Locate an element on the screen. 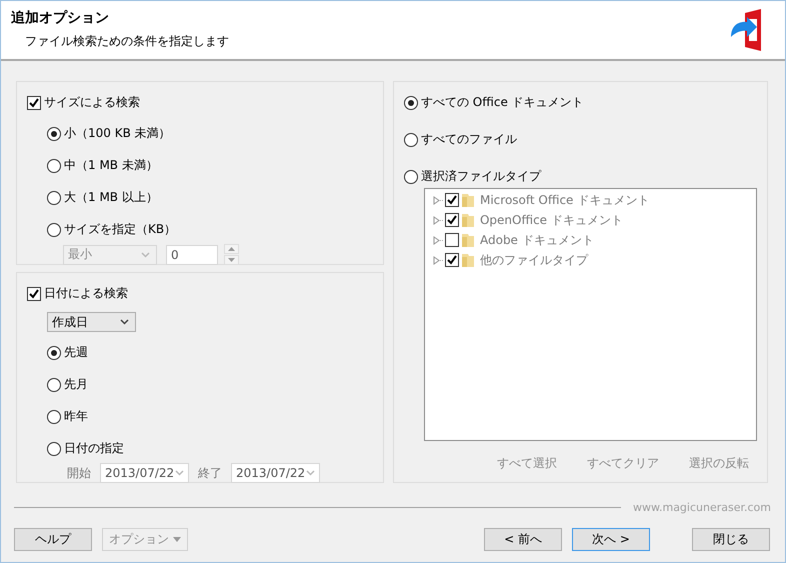  dialog-button: < 前へ is located at coordinates (523, 539).